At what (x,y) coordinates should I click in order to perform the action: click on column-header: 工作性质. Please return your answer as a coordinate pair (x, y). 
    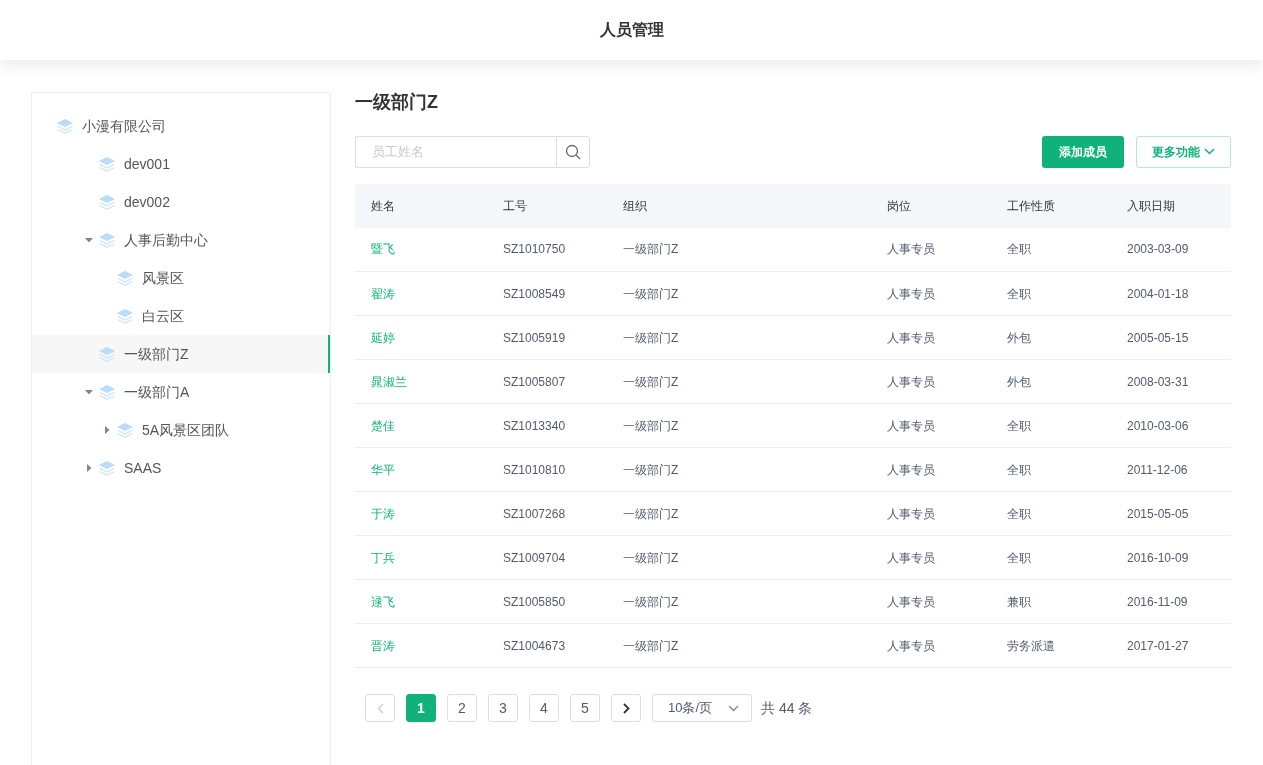
    Looking at the image, I should click on (1051, 205).